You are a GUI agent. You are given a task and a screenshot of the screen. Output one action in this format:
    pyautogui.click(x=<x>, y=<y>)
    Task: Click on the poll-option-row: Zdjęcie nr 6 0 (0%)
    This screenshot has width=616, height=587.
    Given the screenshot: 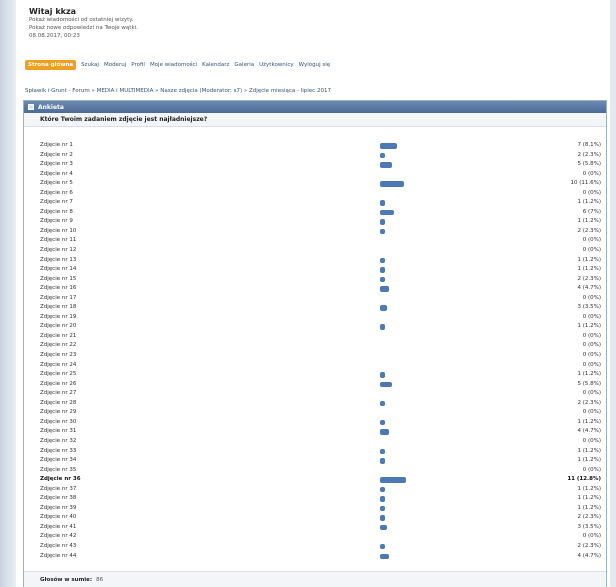 What is the action you would take?
    pyautogui.click(x=315, y=194)
    